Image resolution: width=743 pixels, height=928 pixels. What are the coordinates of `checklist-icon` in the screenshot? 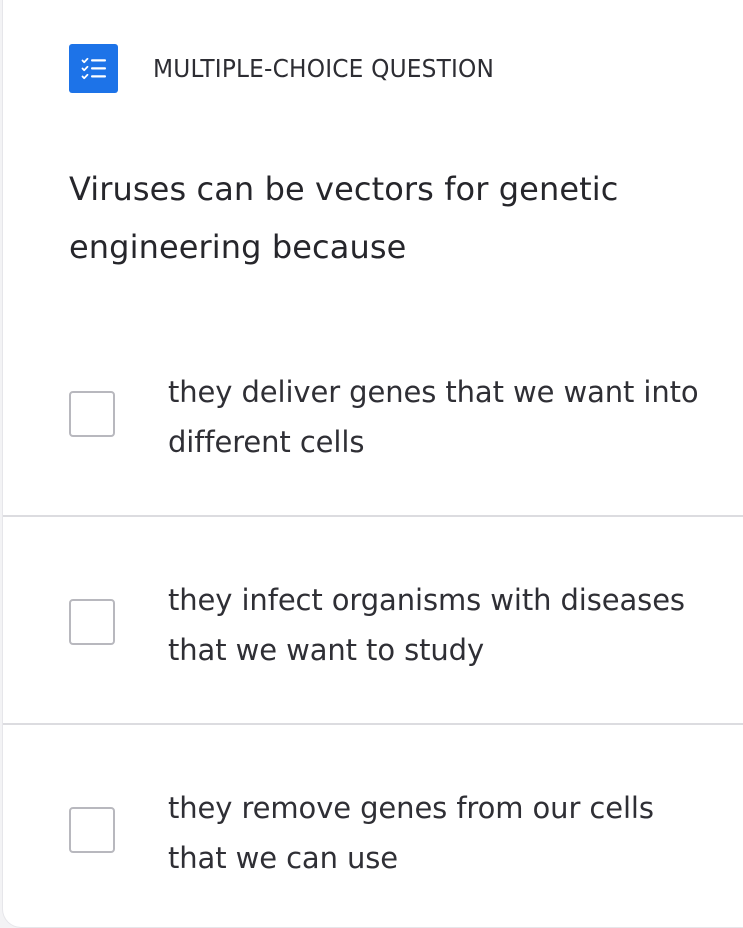 It's located at (93, 68).